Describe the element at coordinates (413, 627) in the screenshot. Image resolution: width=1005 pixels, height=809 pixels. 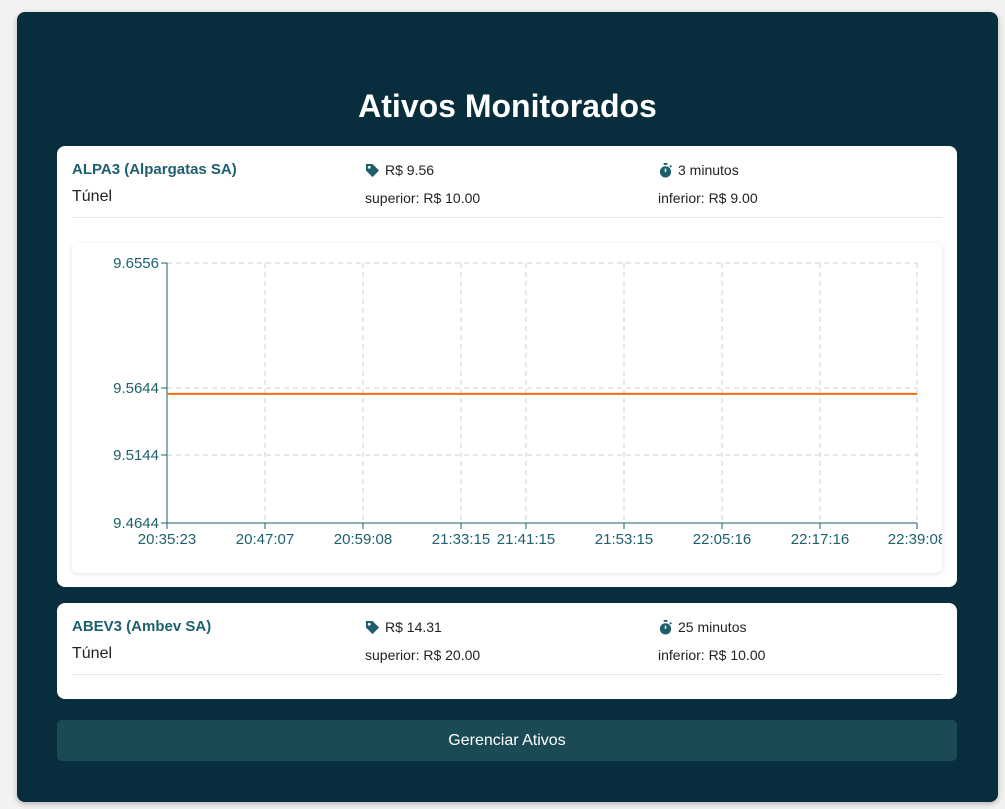
I see `asset-price-value: R$ 14.31` at that location.